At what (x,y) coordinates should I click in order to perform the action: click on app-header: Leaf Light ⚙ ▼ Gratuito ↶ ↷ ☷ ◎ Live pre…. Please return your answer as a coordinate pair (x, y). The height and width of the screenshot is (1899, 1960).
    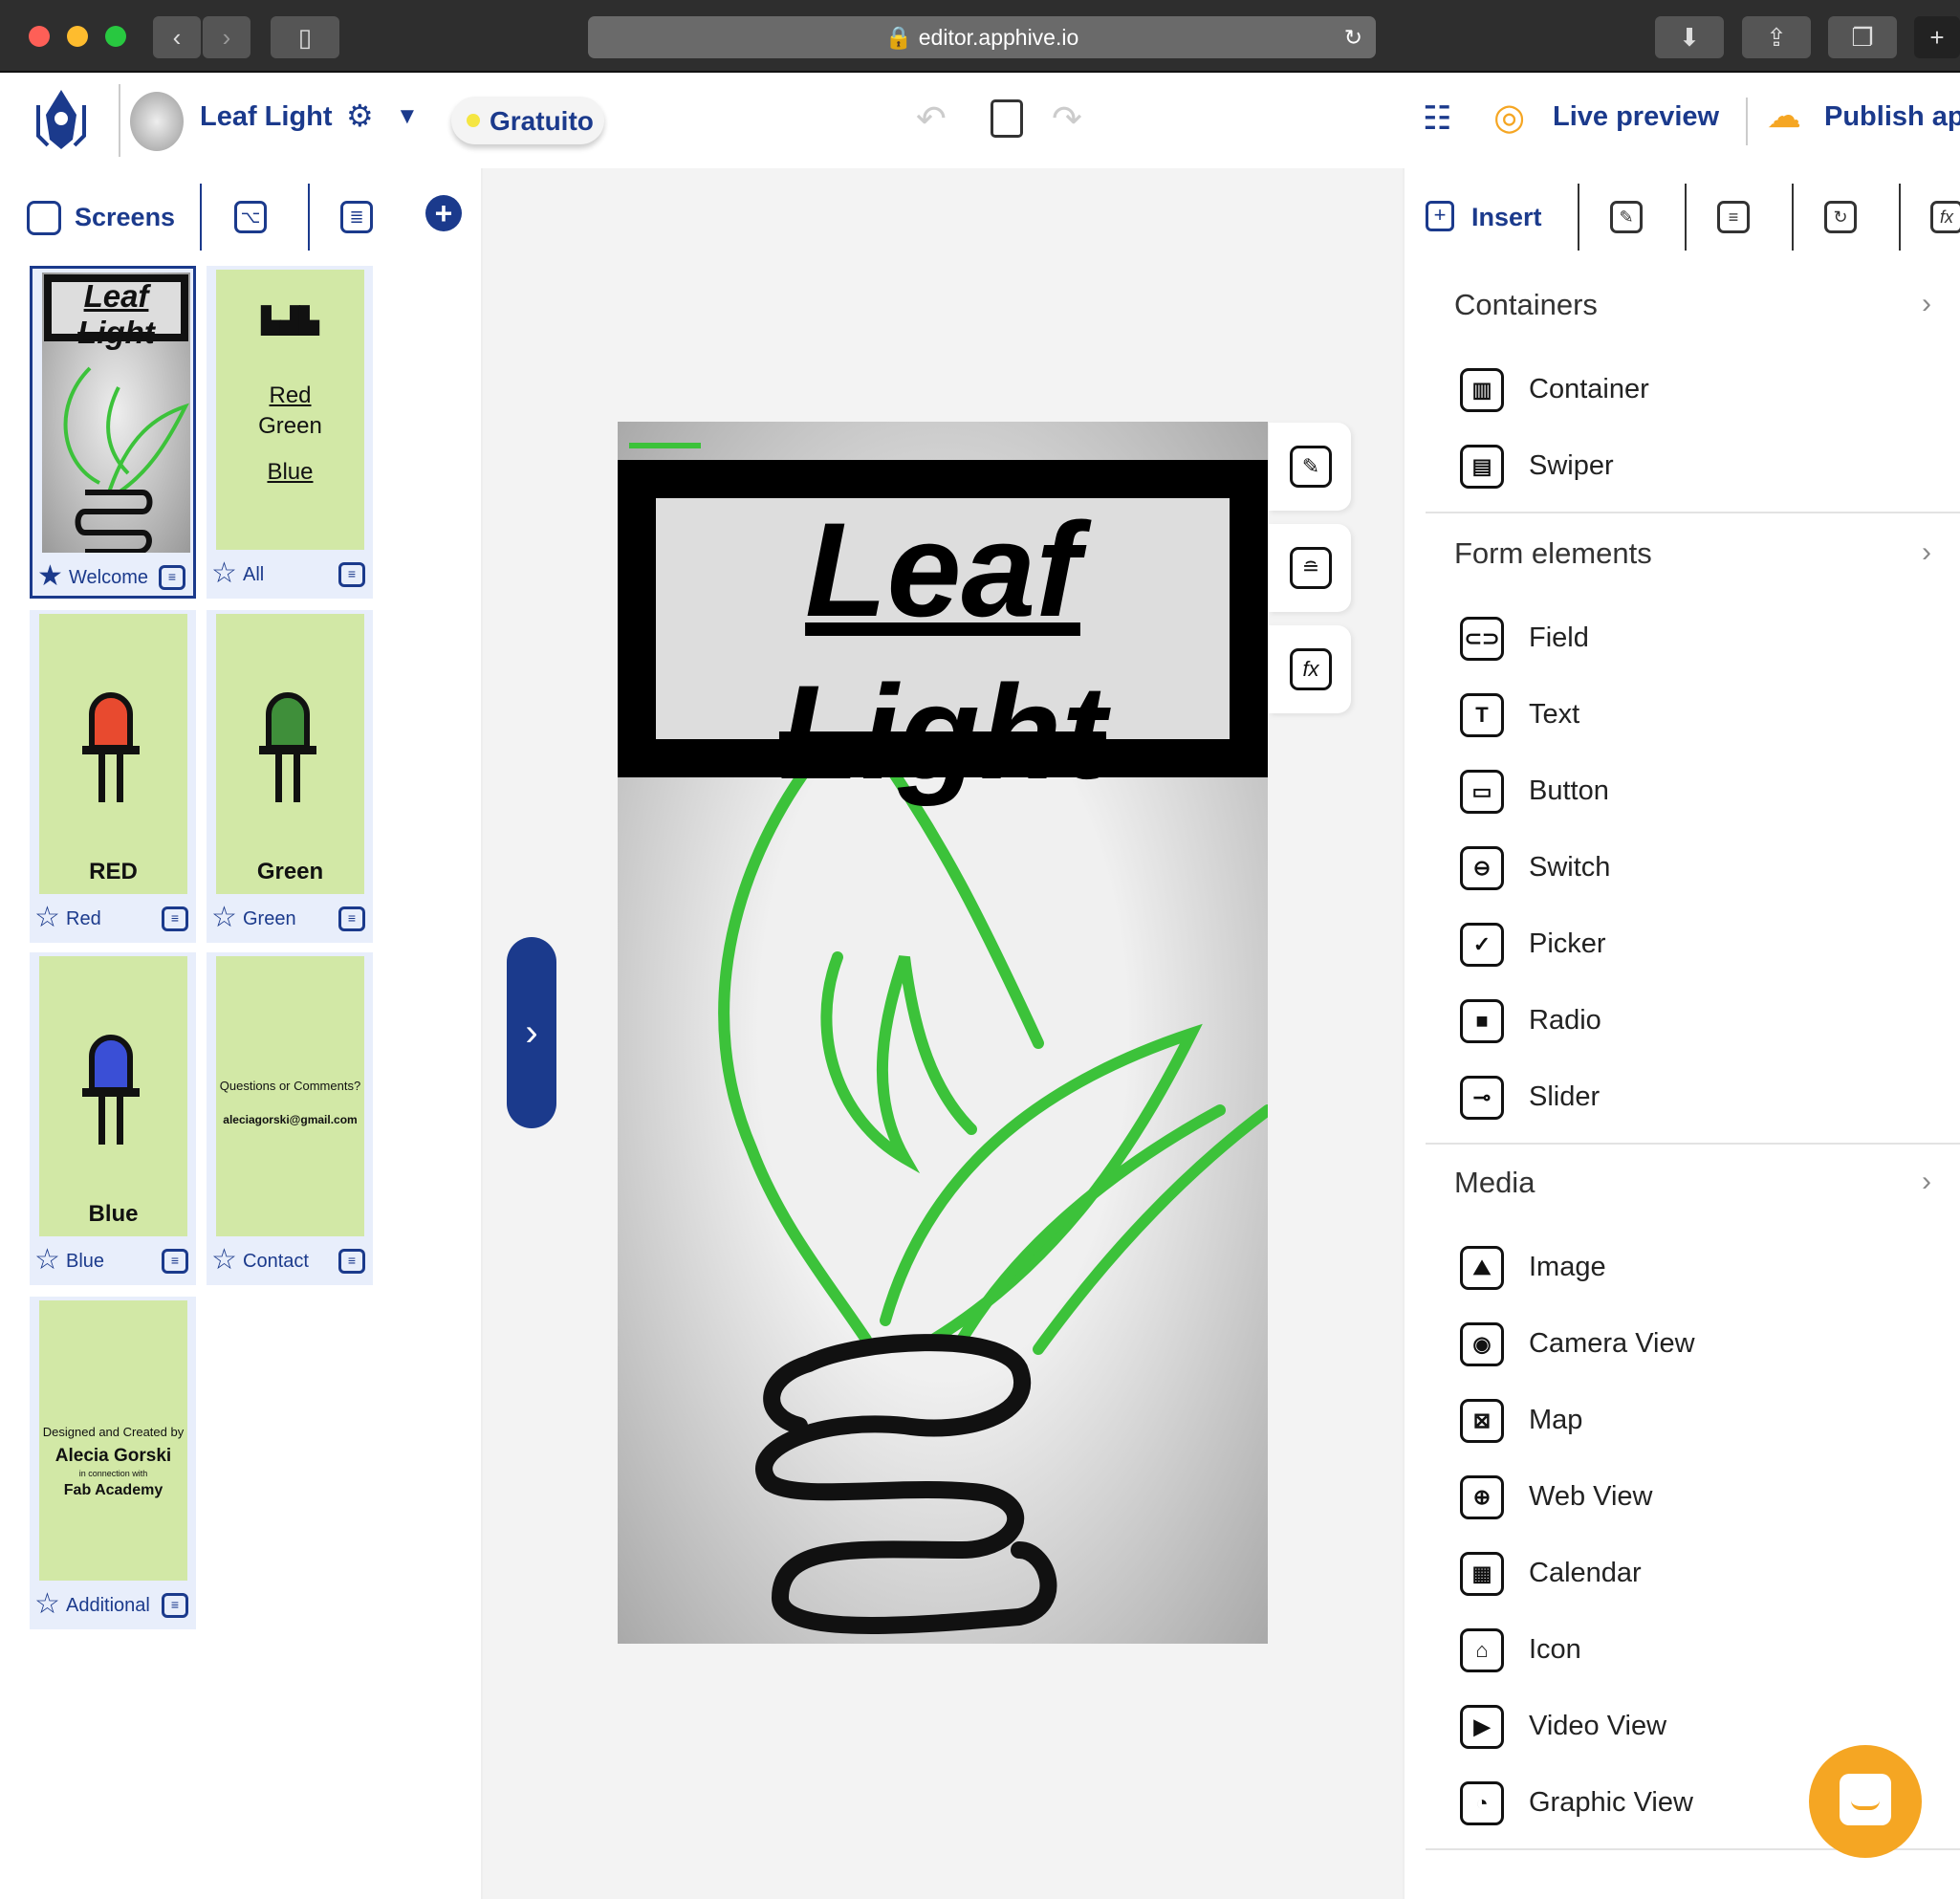
    Looking at the image, I should click on (980, 120).